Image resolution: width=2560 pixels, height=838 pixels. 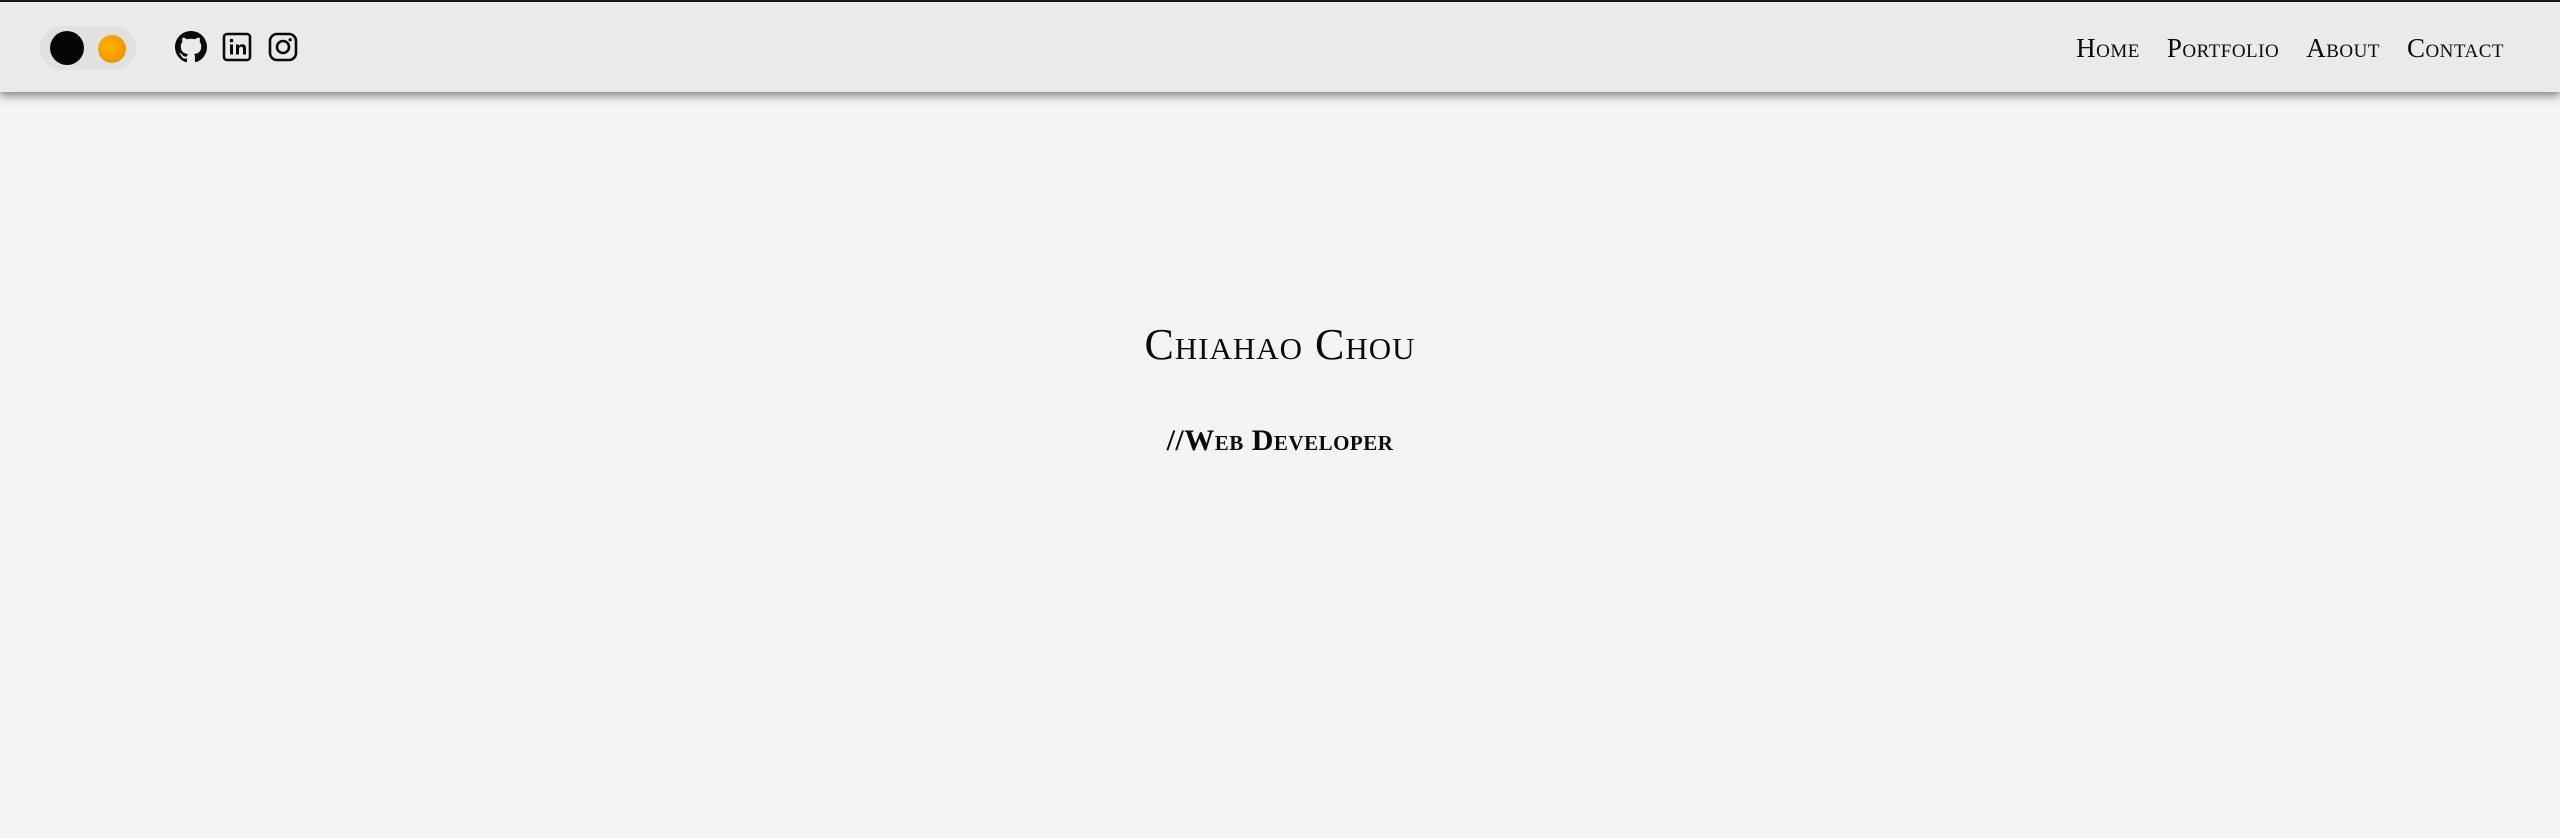 What do you see at coordinates (112, 49) in the screenshot?
I see `sun-light-mode-icon` at bounding box center [112, 49].